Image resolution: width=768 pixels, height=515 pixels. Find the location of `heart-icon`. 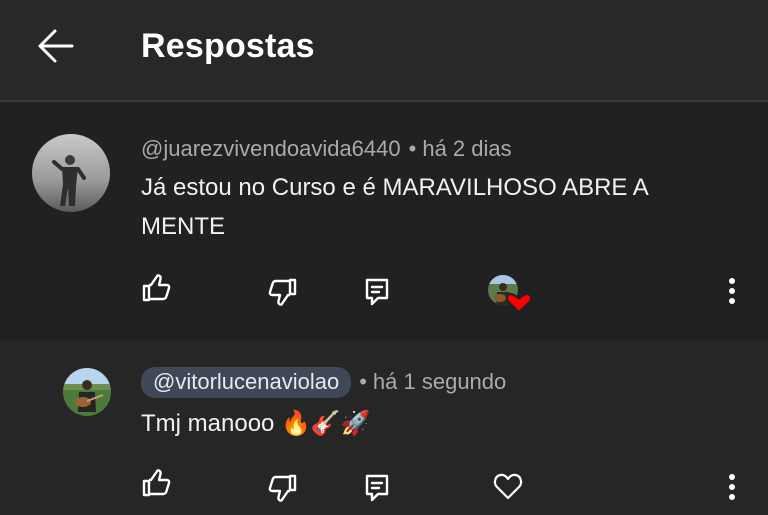

heart-icon is located at coordinates (508, 486).